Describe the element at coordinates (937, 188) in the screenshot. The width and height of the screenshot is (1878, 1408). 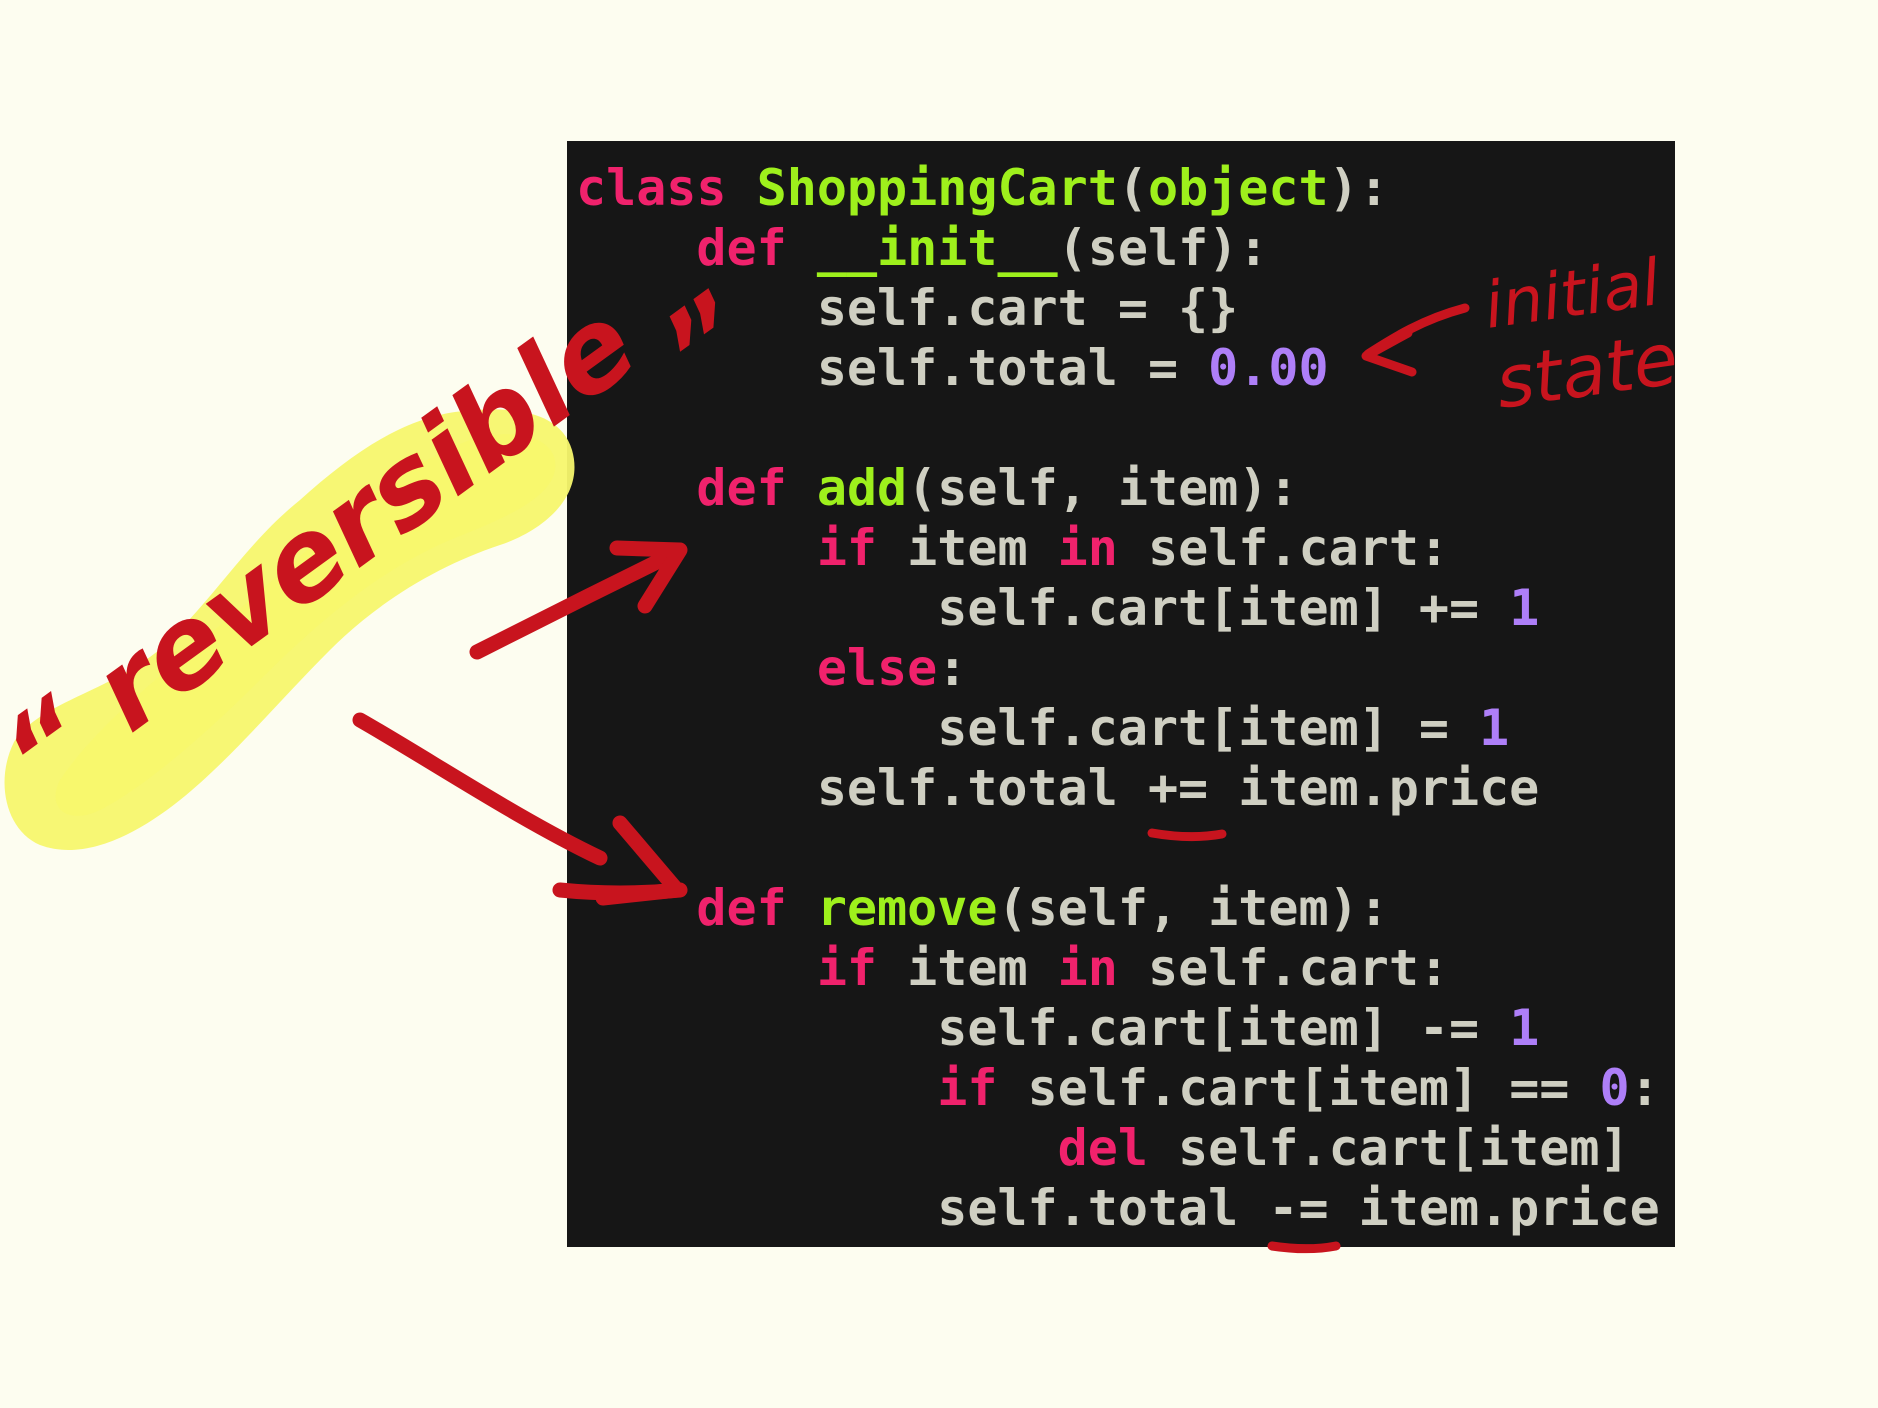
I see `code-token: ShoppingCart` at that location.